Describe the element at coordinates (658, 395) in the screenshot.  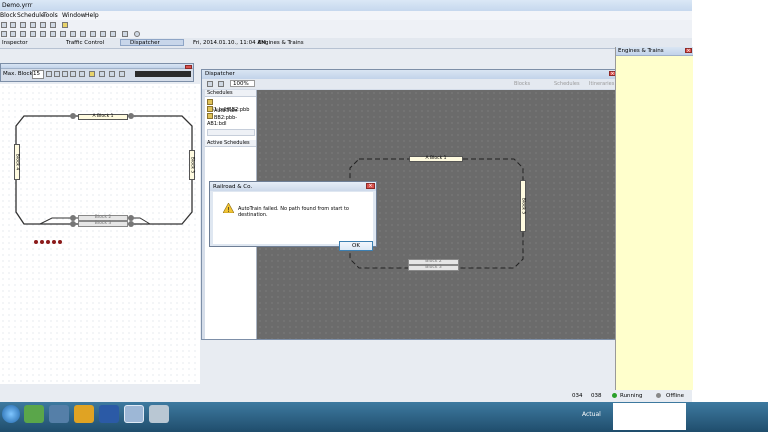
I see `offline-icon` at that location.